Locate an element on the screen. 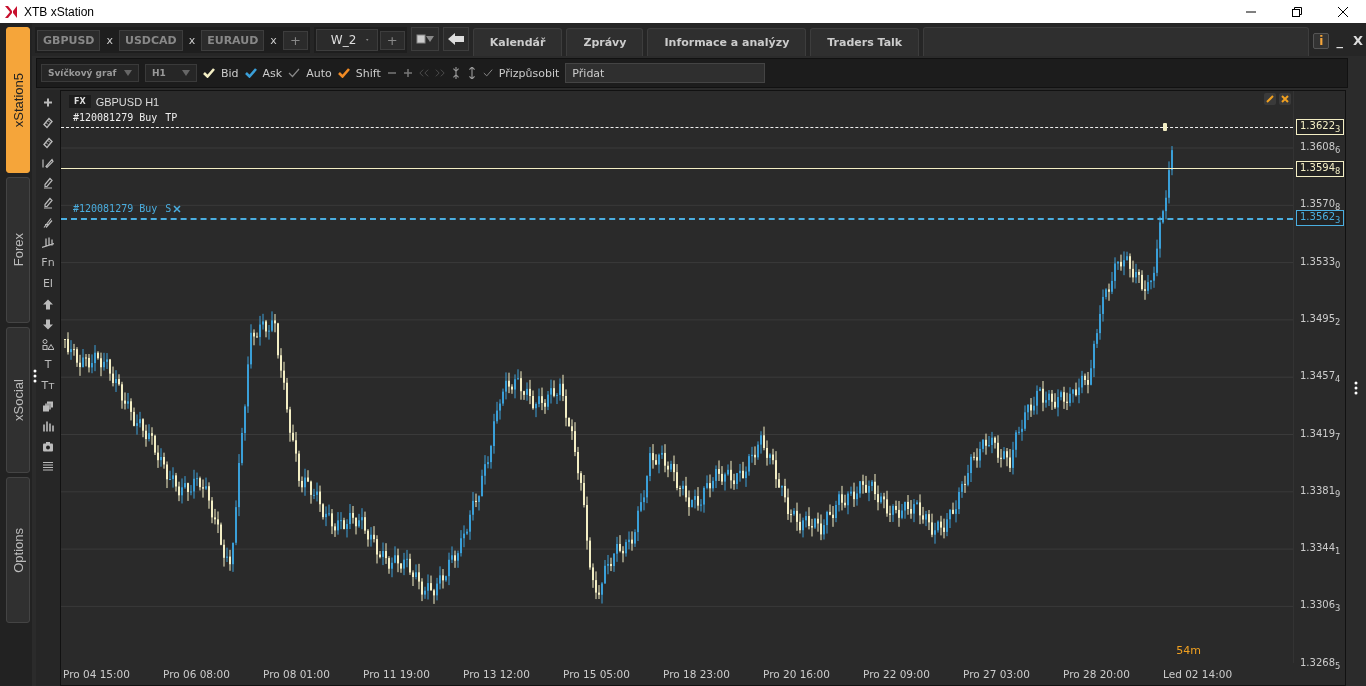 The height and width of the screenshot is (686, 1366). fit-label: Přizpůsobit is located at coordinates (529, 73).